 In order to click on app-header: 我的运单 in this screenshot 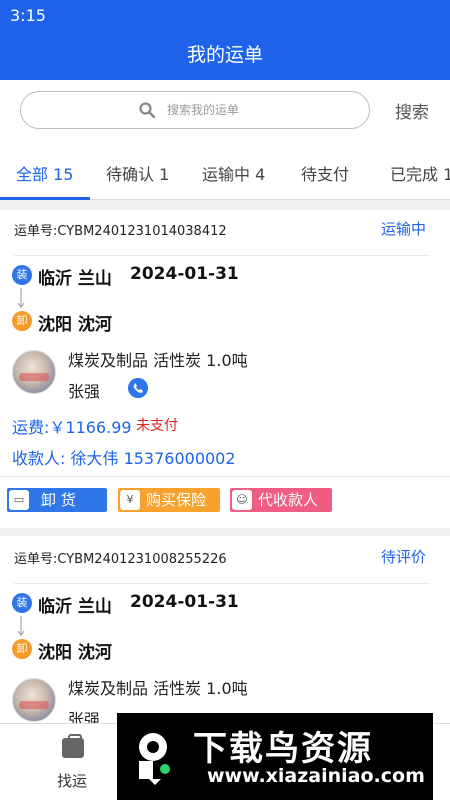, I will do `click(225, 57)`.